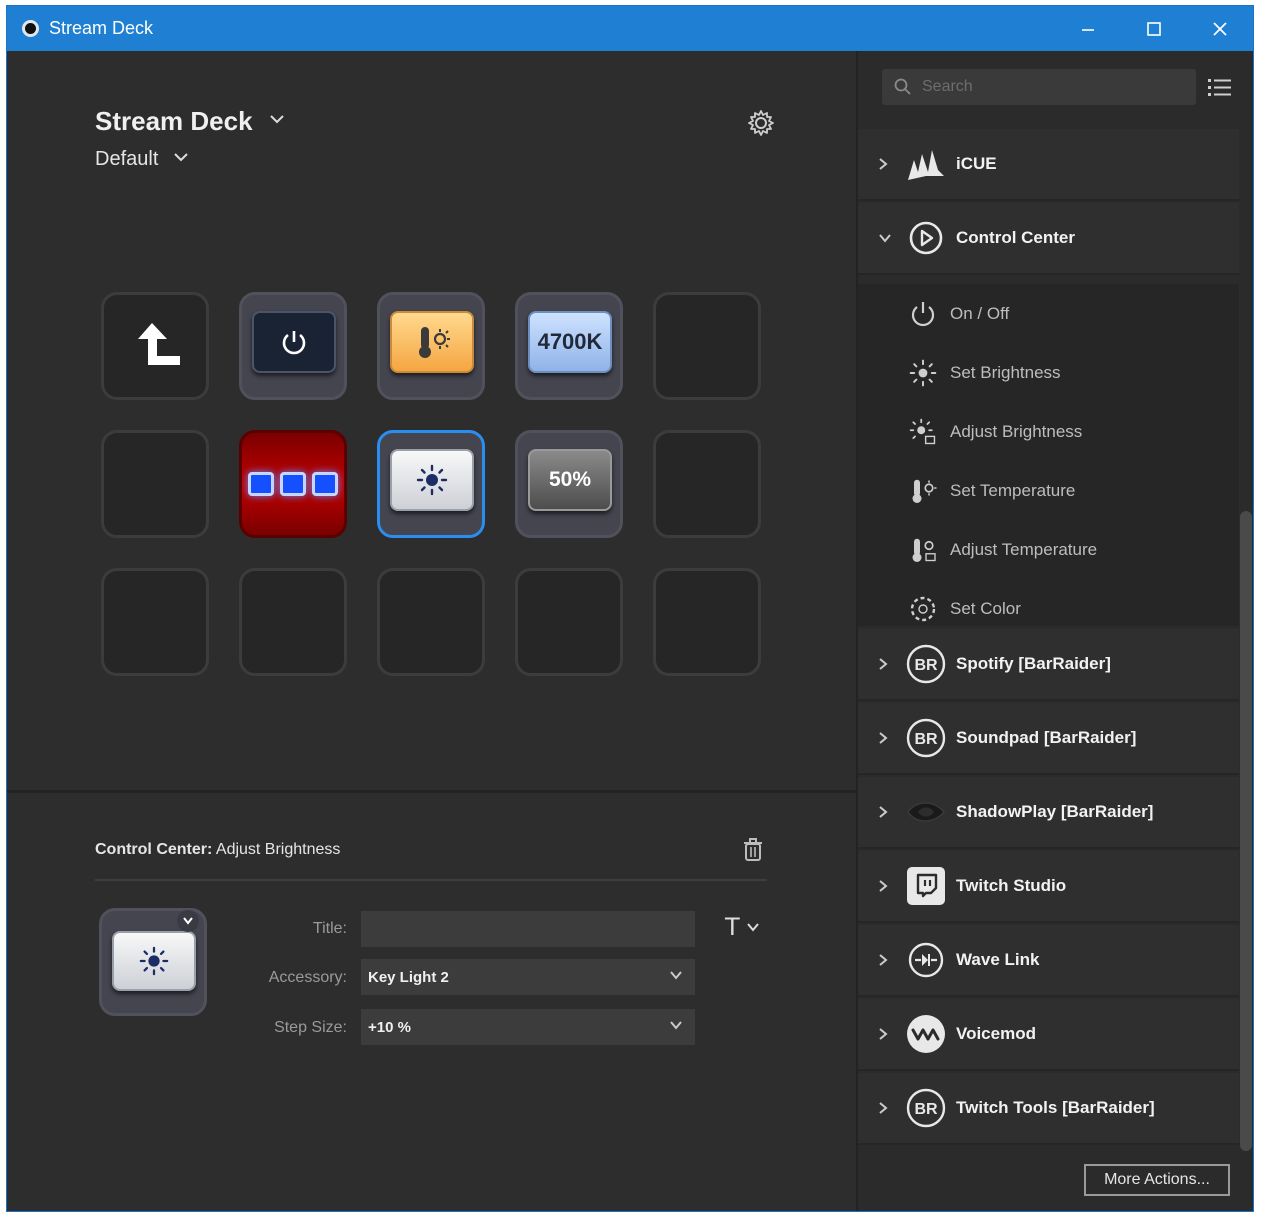  I want to click on color-icon, so click(923, 609).